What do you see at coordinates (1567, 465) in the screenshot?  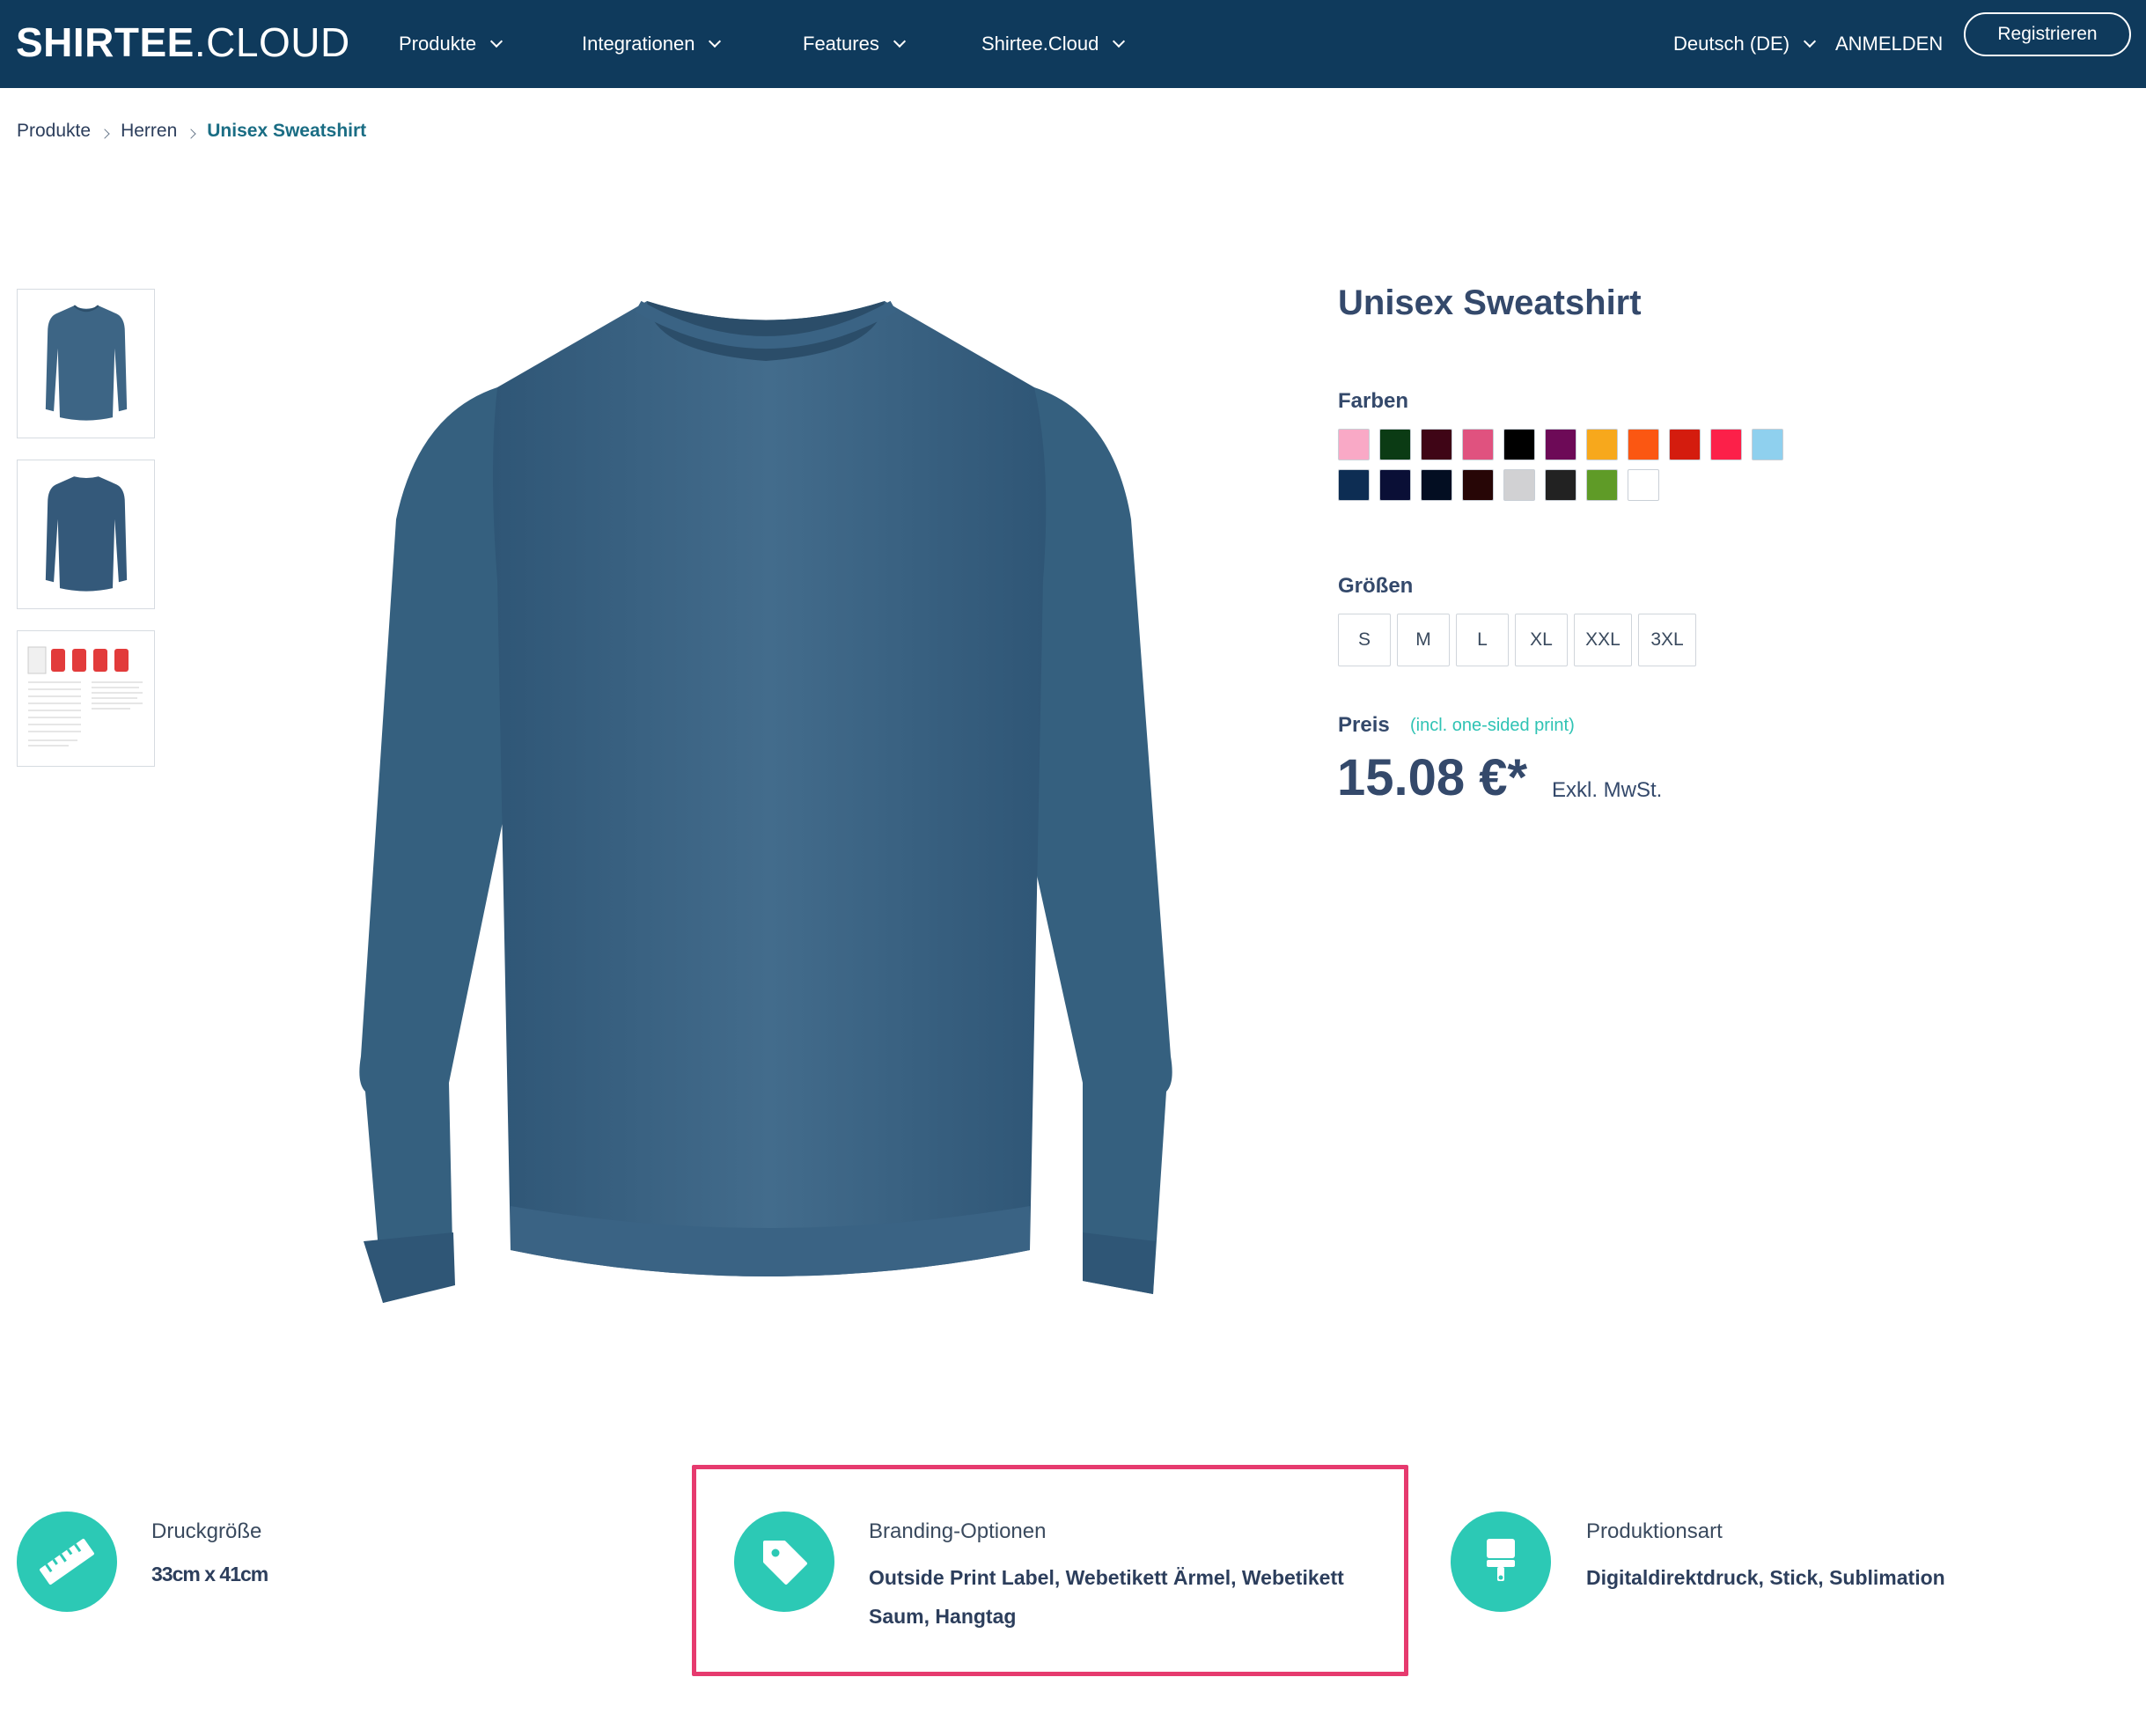 I see `color-swatches` at bounding box center [1567, 465].